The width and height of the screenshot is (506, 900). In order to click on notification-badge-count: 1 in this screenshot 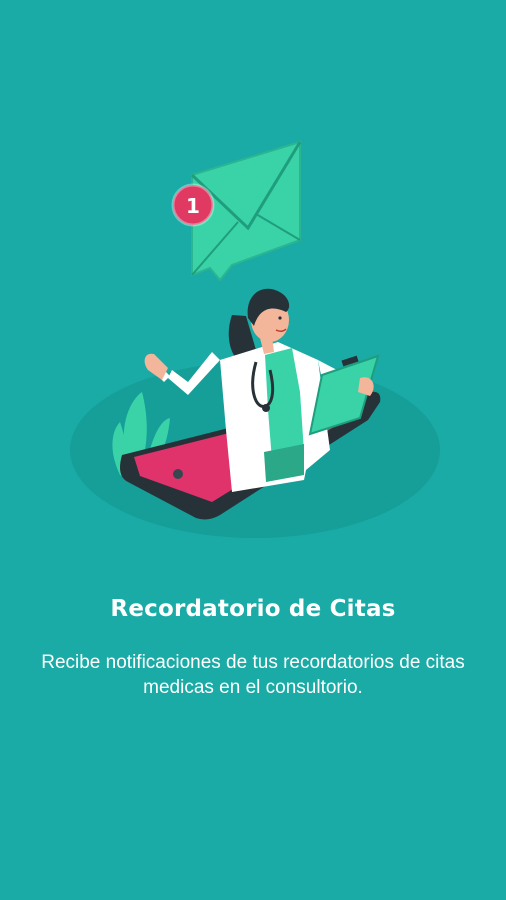, I will do `click(193, 206)`.